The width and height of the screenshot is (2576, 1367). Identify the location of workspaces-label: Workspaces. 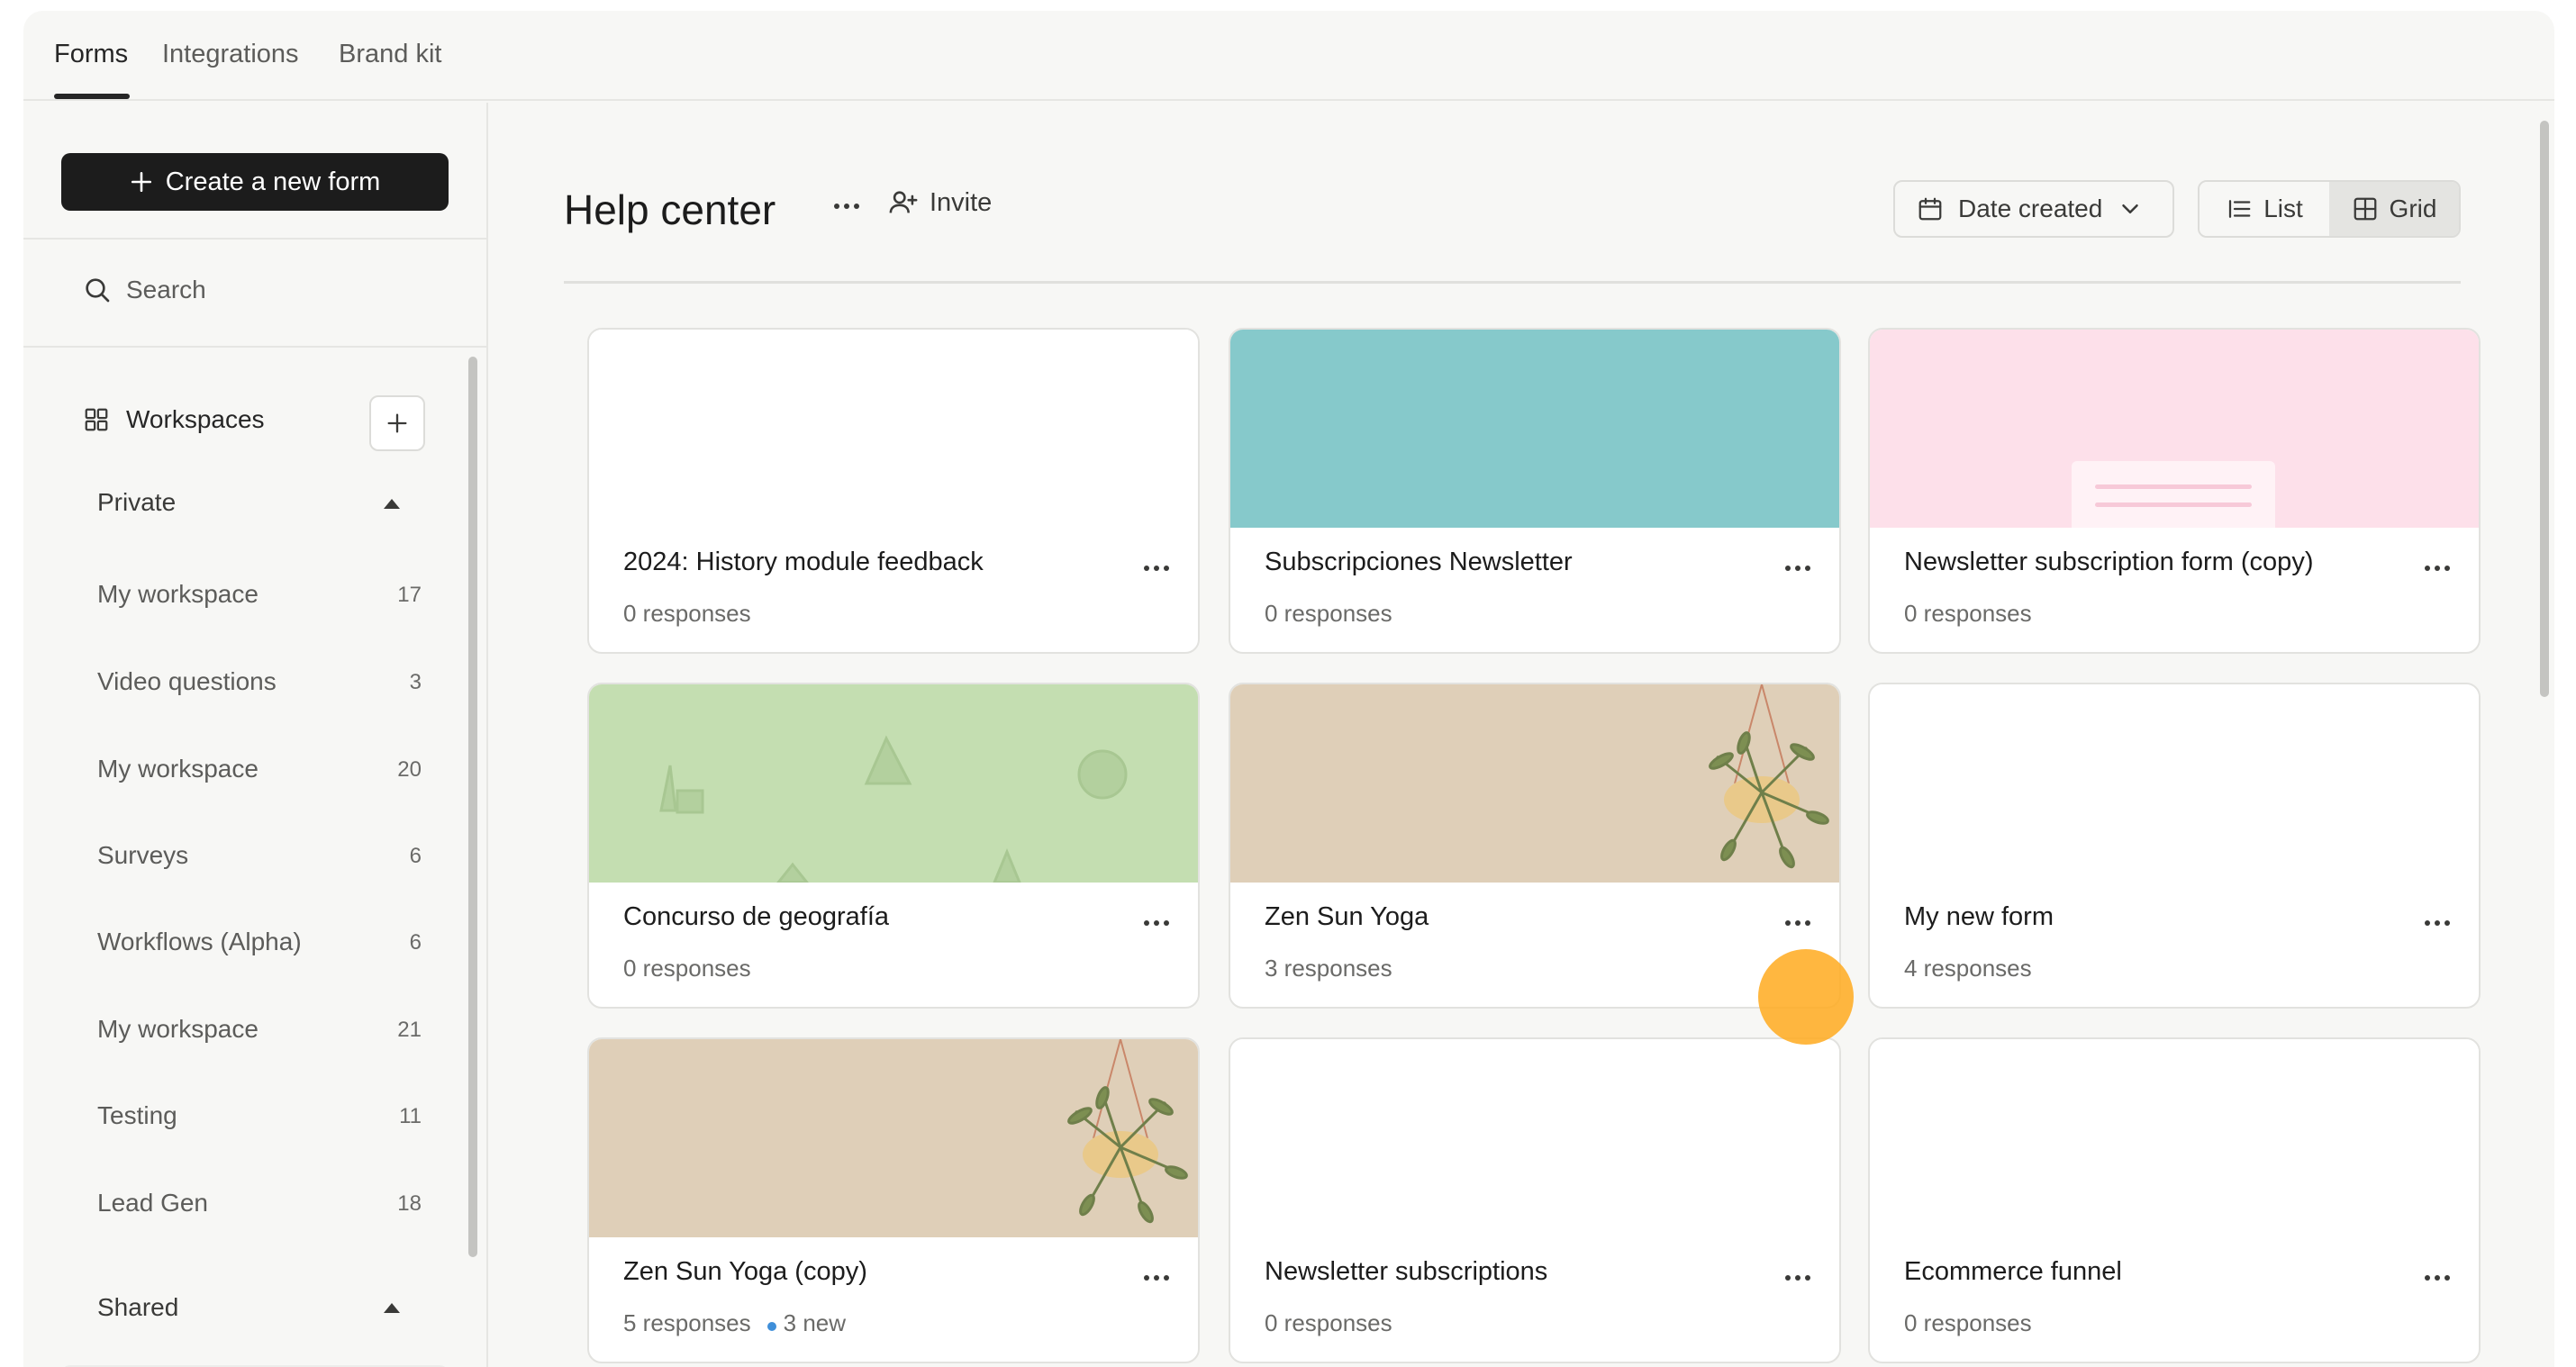
(196, 419).